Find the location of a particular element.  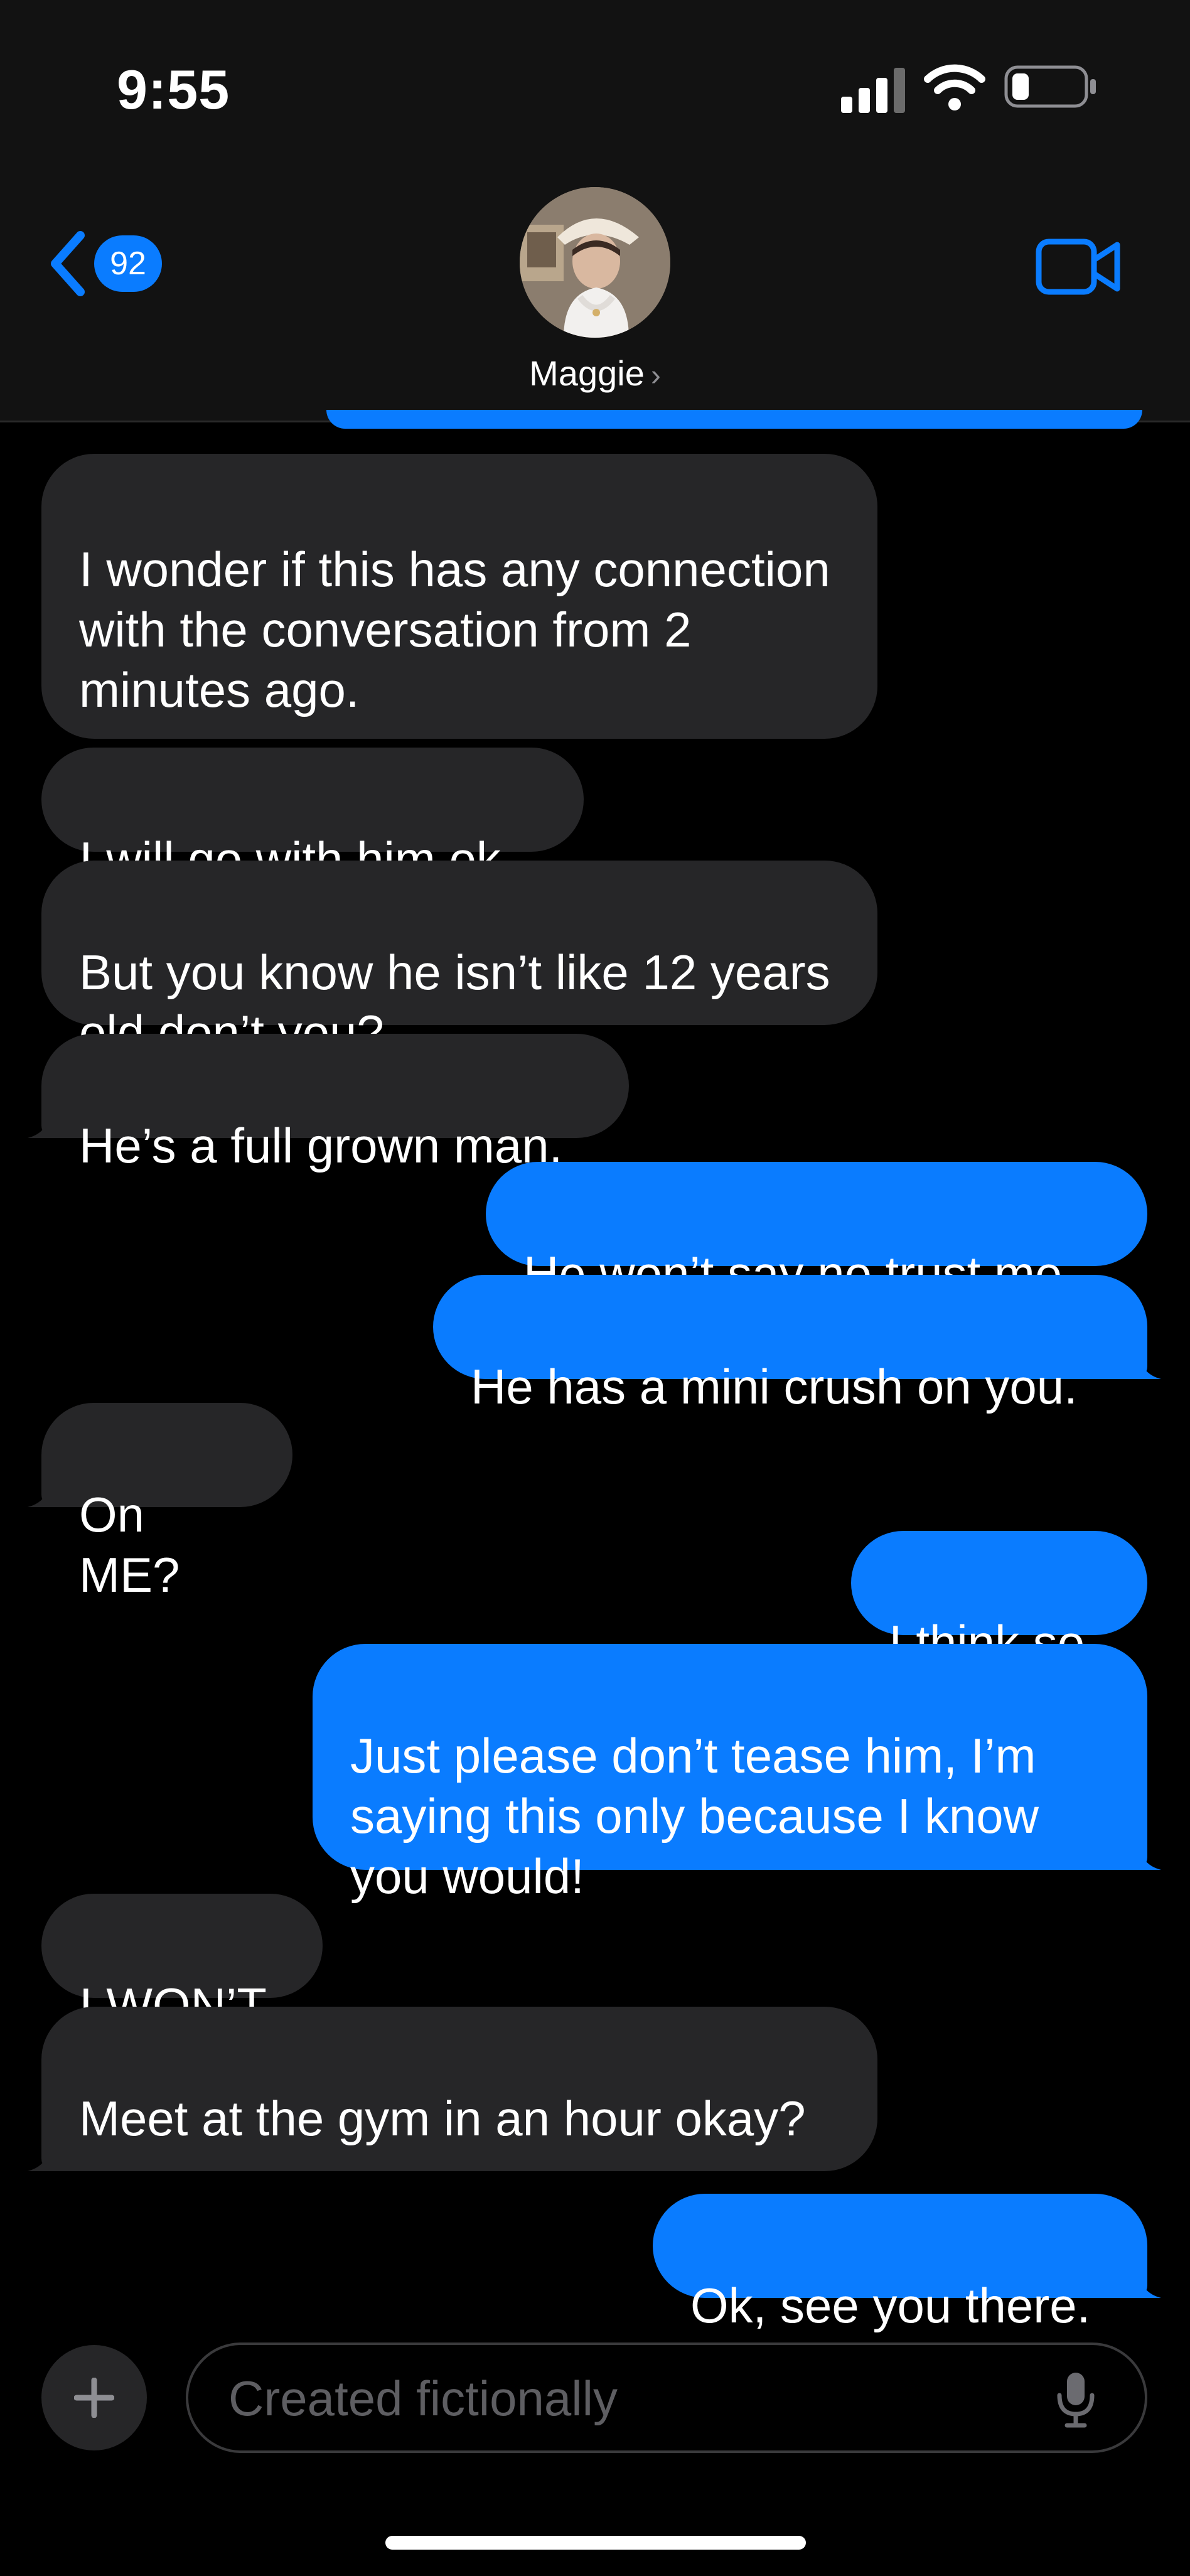

cellular-signal-icon is located at coordinates (873, 90).